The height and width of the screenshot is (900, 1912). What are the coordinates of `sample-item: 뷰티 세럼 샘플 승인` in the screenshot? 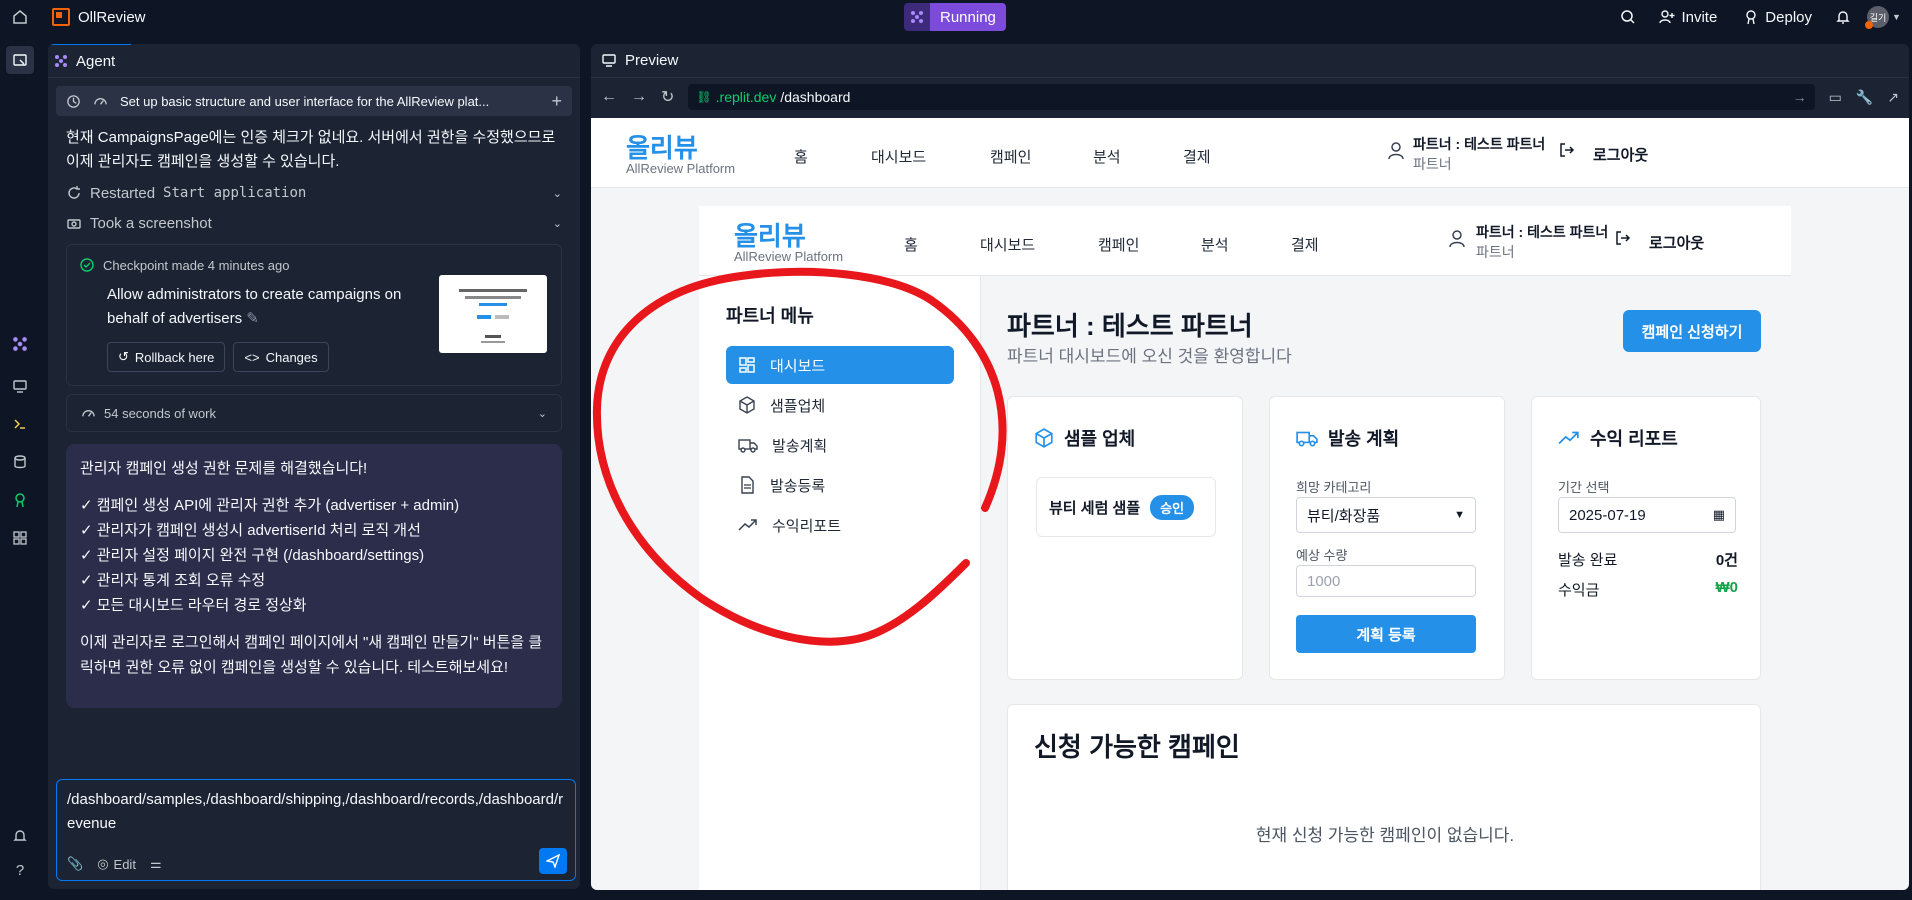 It's located at (1126, 507).